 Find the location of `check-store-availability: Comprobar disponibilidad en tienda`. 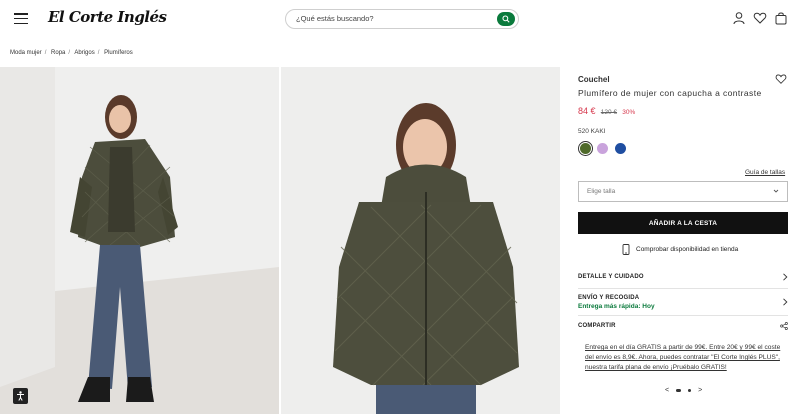

check-store-availability: Comprobar disponibilidad en tienda is located at coordinates (680, 249).